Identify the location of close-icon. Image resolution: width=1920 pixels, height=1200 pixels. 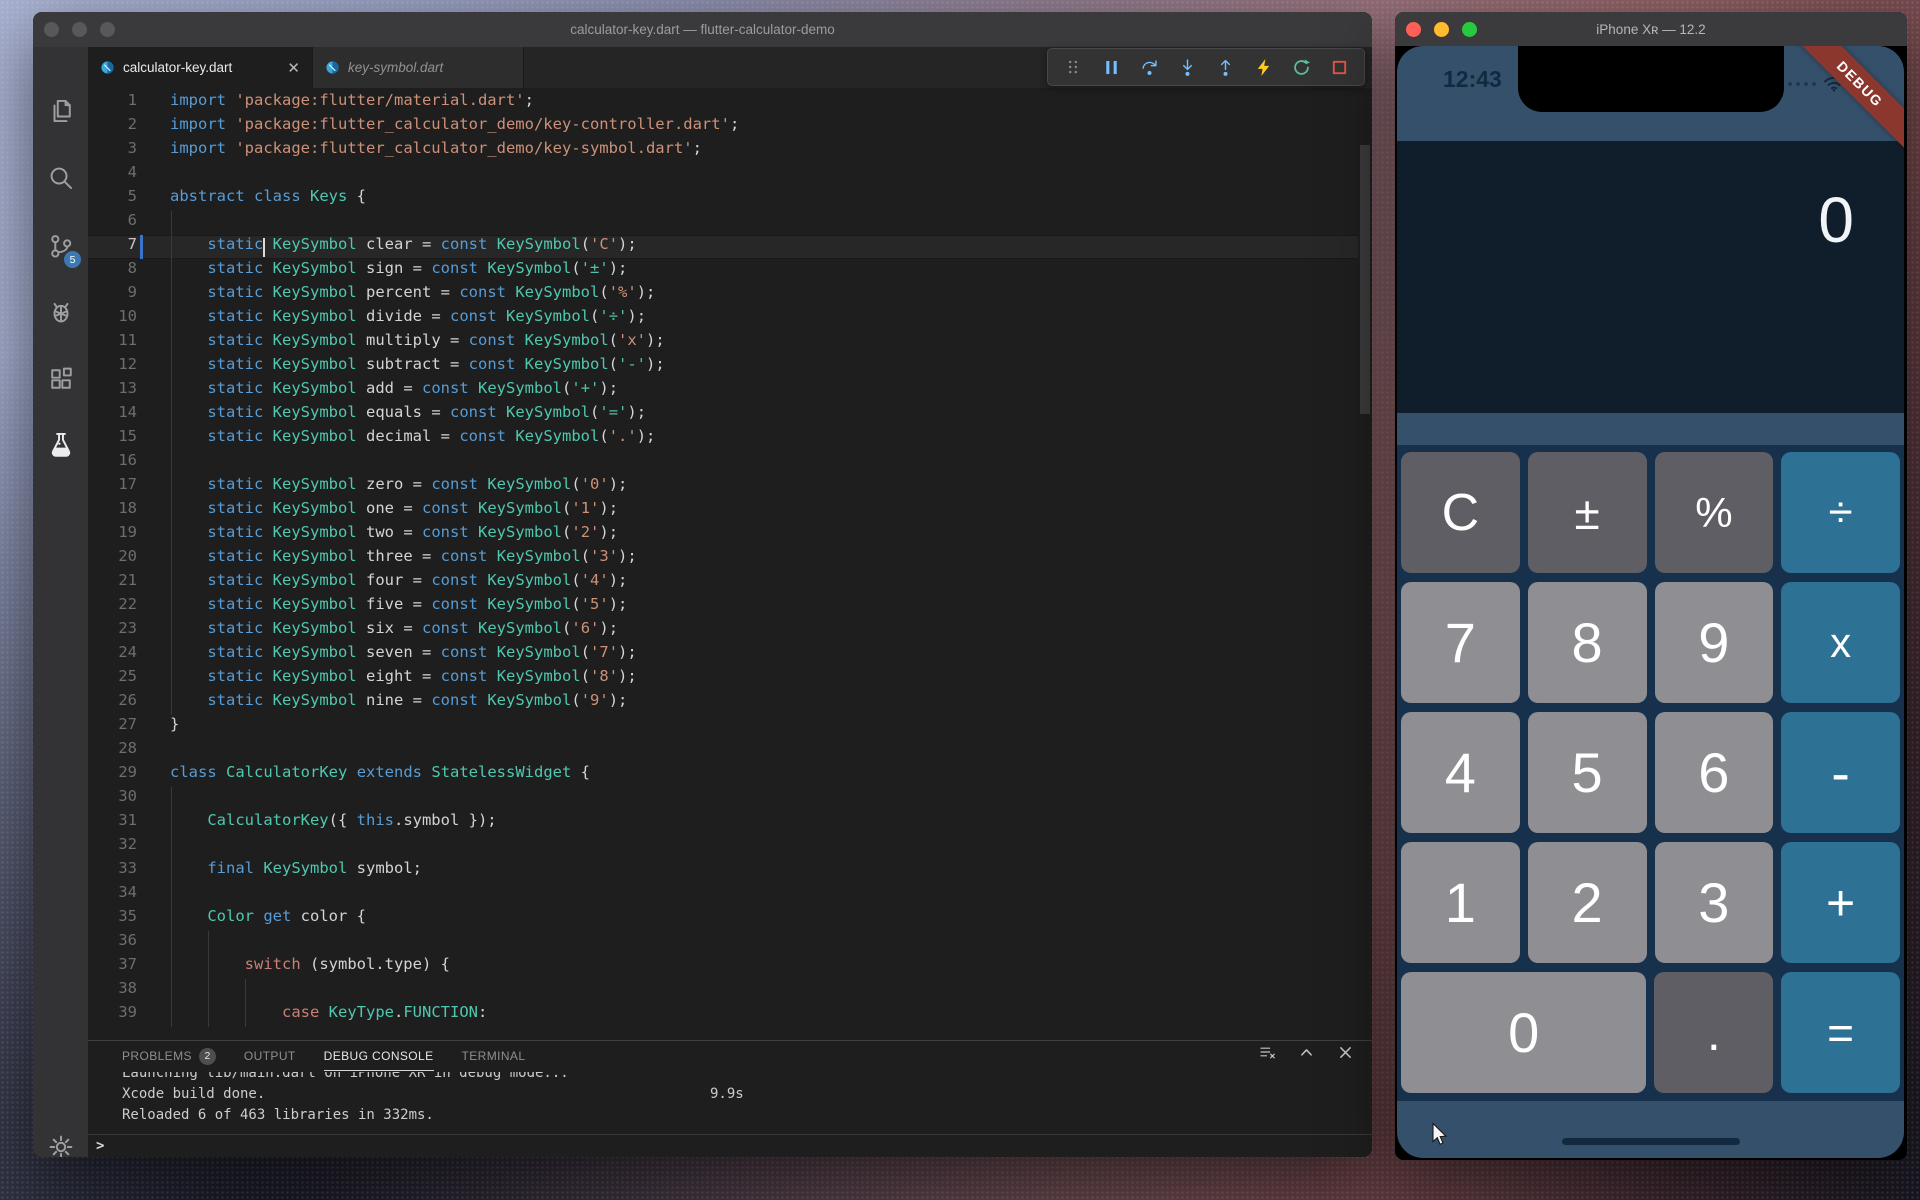
(1345, 1052).